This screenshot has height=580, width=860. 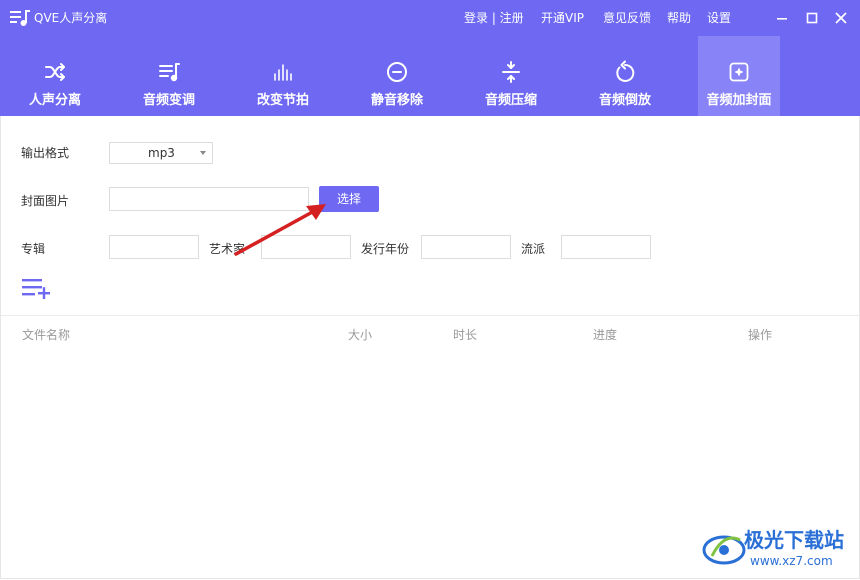 I want to click on output-format-value: mp3, so click(x=161, y=153).